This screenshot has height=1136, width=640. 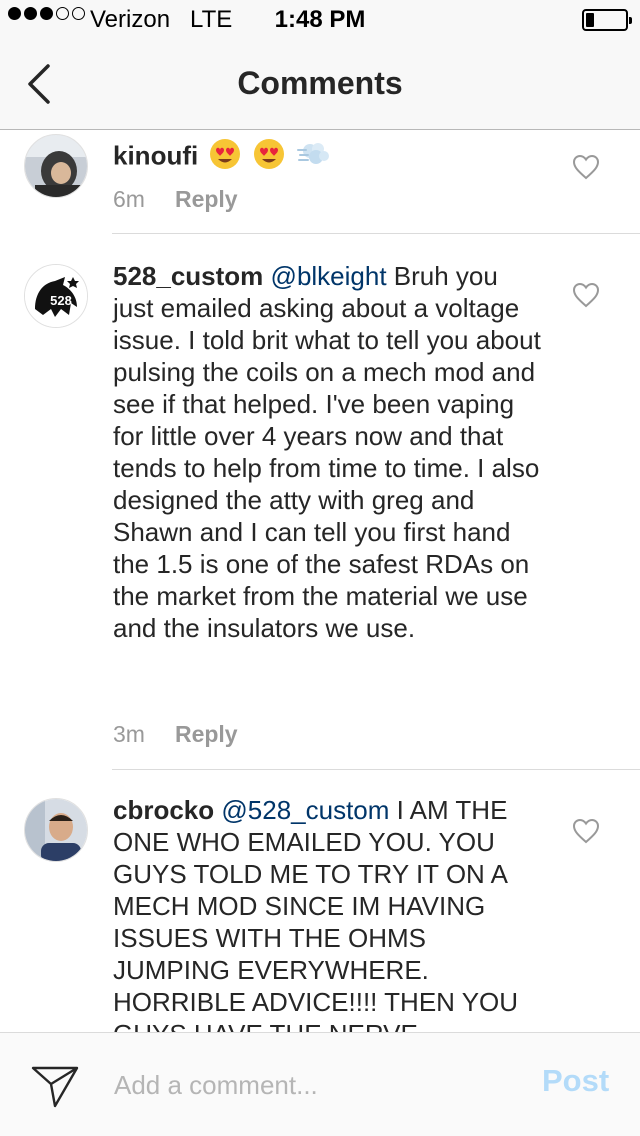 I want to click on comment-mention: @528_custom, so click(x=305, y=810).